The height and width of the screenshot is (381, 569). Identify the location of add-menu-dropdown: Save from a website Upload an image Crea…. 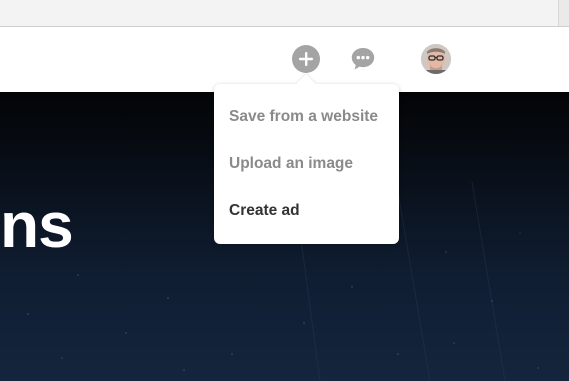
(306, 159).